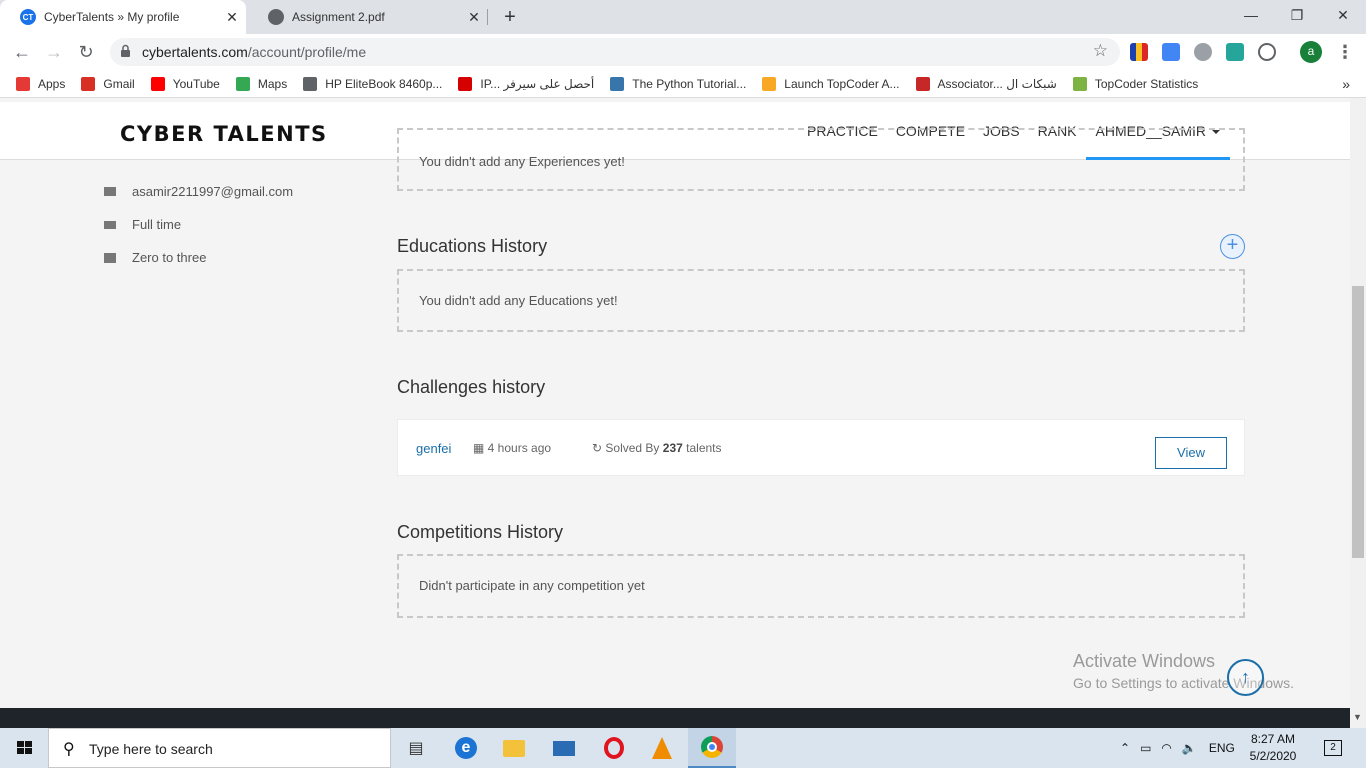 The width and height of the screenshot is (1366, 768). What do you see at coordinates (28, 17) in the screenshot?
I see `cybertalents-favicon-icon: CT` at bounding box center [28, 17].